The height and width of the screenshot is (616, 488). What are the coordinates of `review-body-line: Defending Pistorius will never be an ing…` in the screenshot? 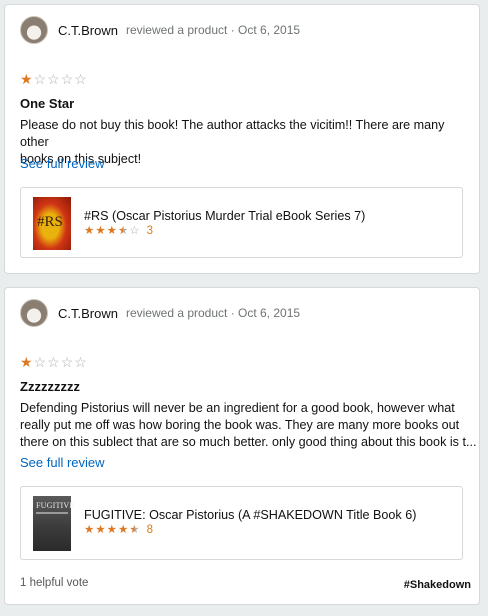 It's located at (237, 408).